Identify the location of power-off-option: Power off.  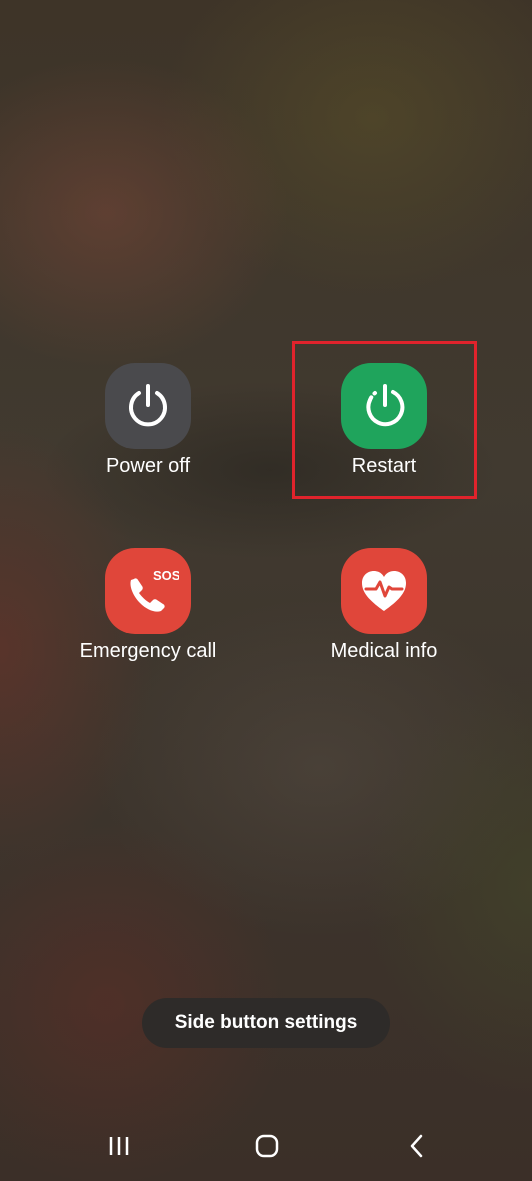
(148, 423).